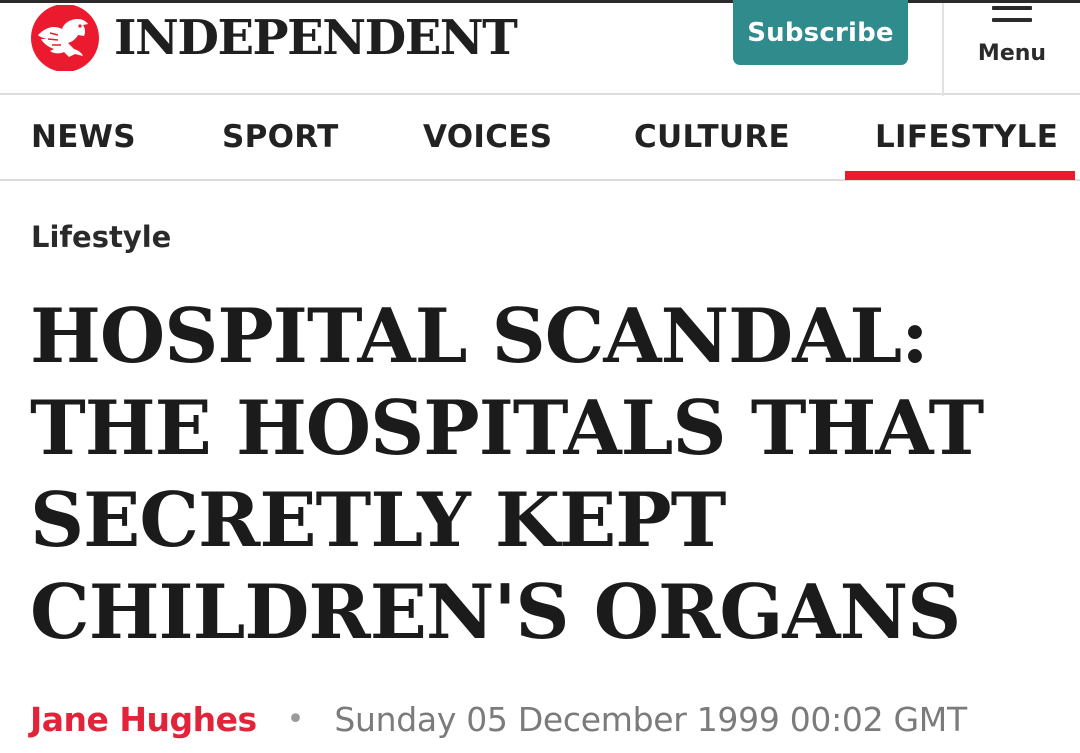  What do you see at coordinates (280, 137) in the screenshot?
I see `nav-item-sport: SPORT` at bounding box center [280, 137].